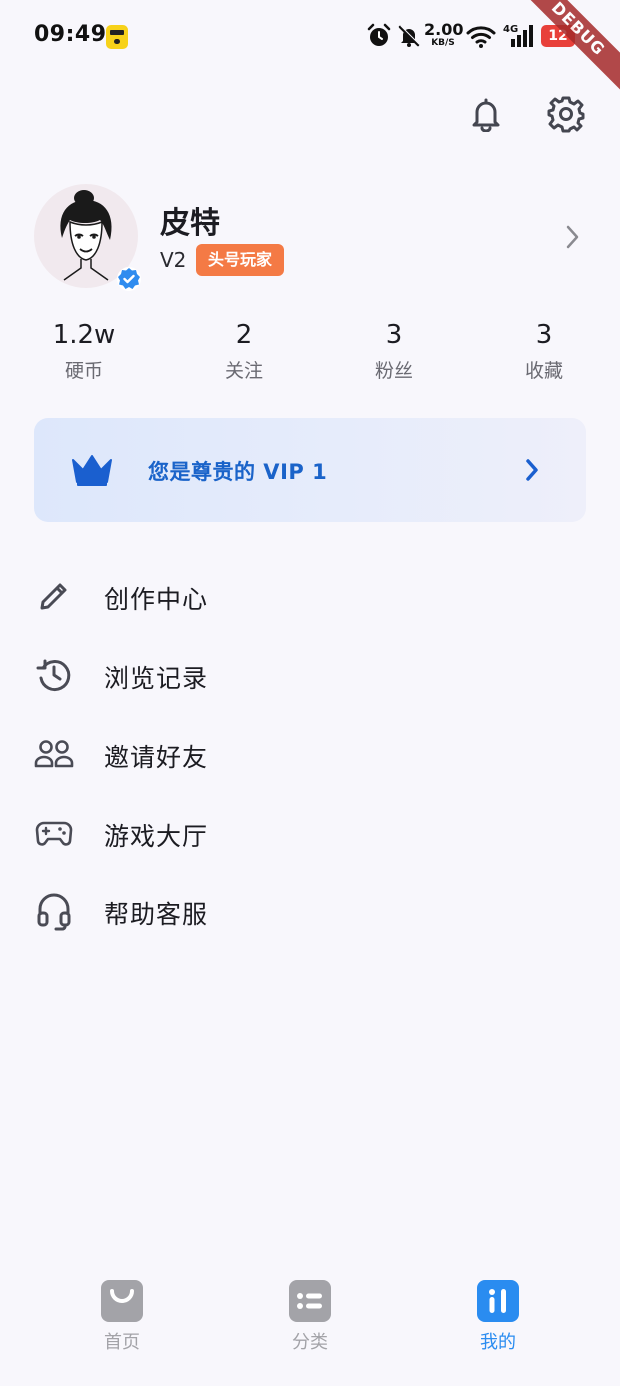 The width and height of the screenshot is (620, 1386). I want to click on gear-icon, so click(566, 114).